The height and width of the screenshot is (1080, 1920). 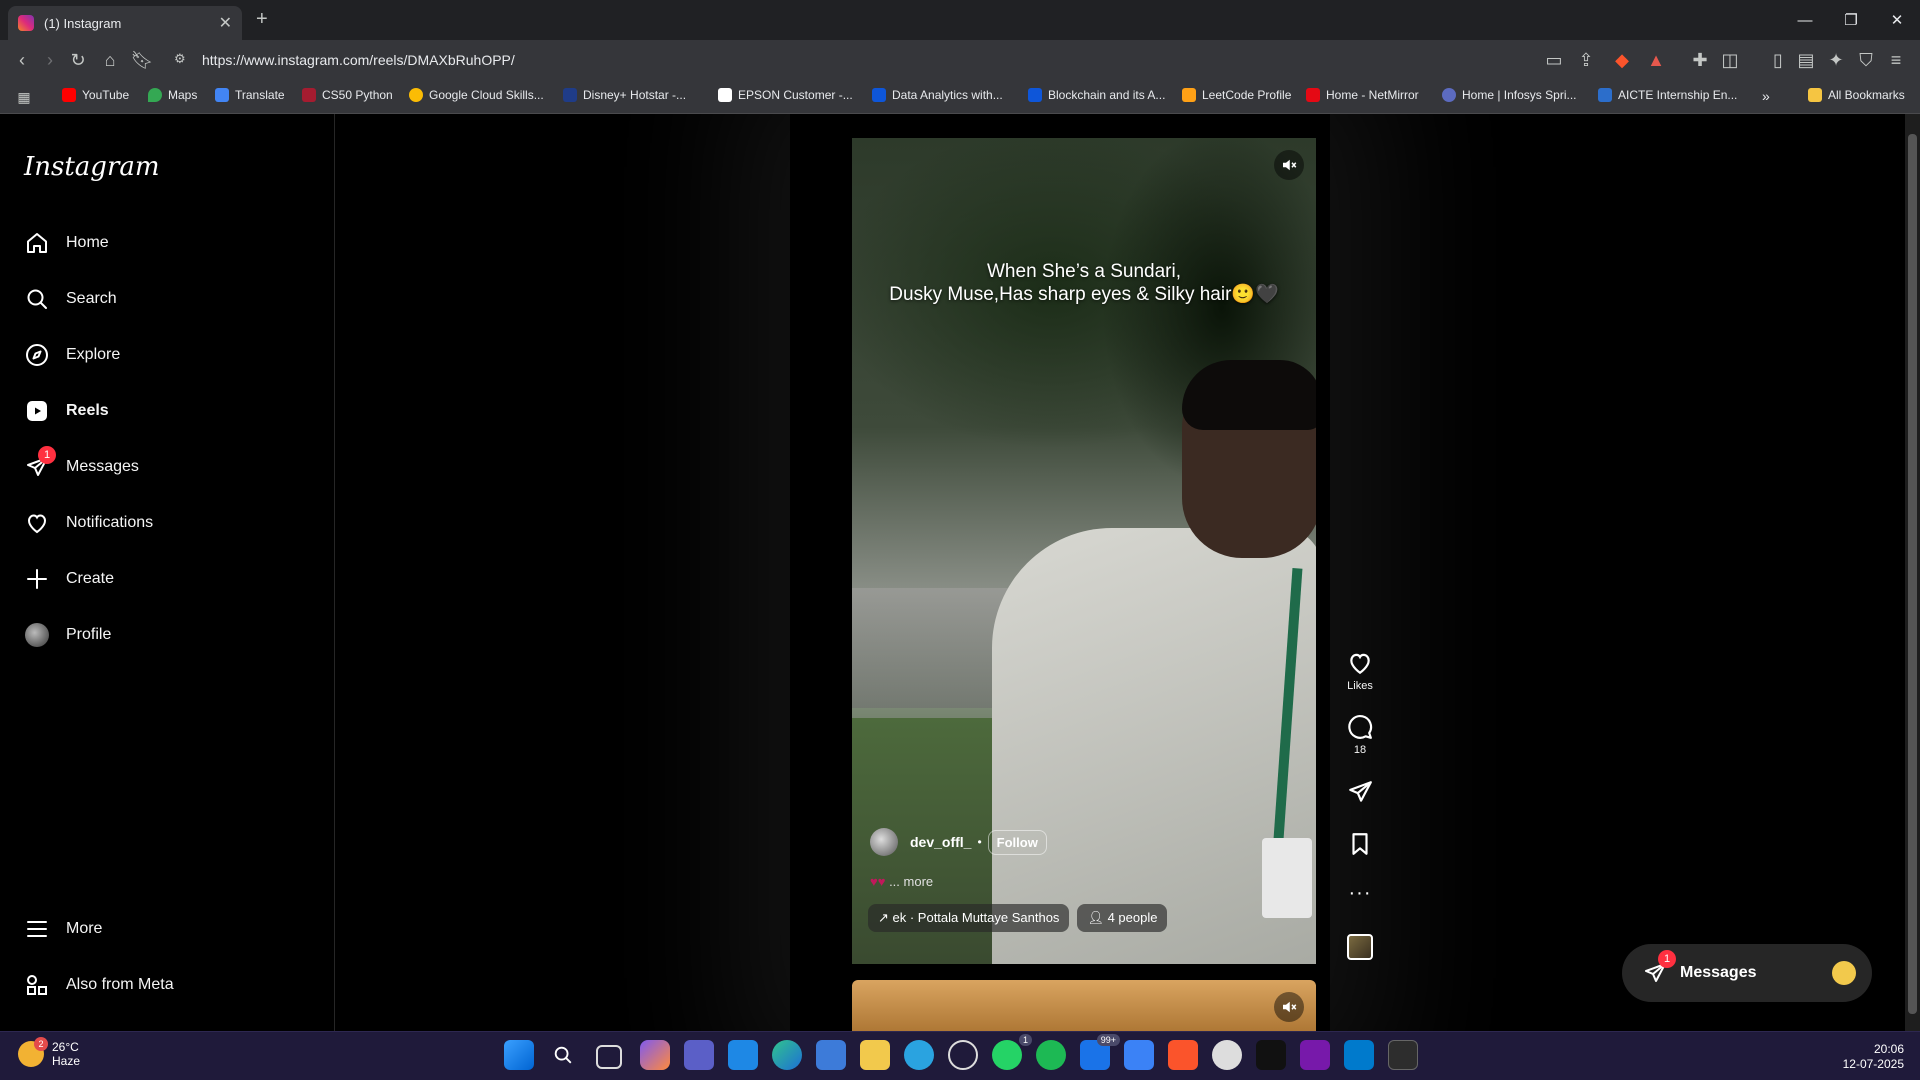 What do you see at coordinates (1806, 60) in the screenshot?
I see `wallet-icon: ▤` at bounding box center [1806, 60].